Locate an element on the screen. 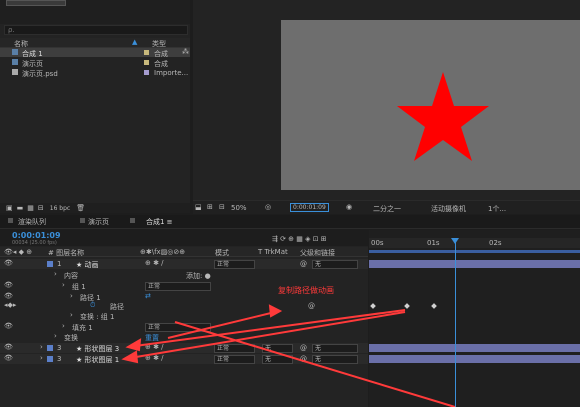 The height and width of the screenshot is (407, 580). annotation-arrows is located at coordinates (288, 355).